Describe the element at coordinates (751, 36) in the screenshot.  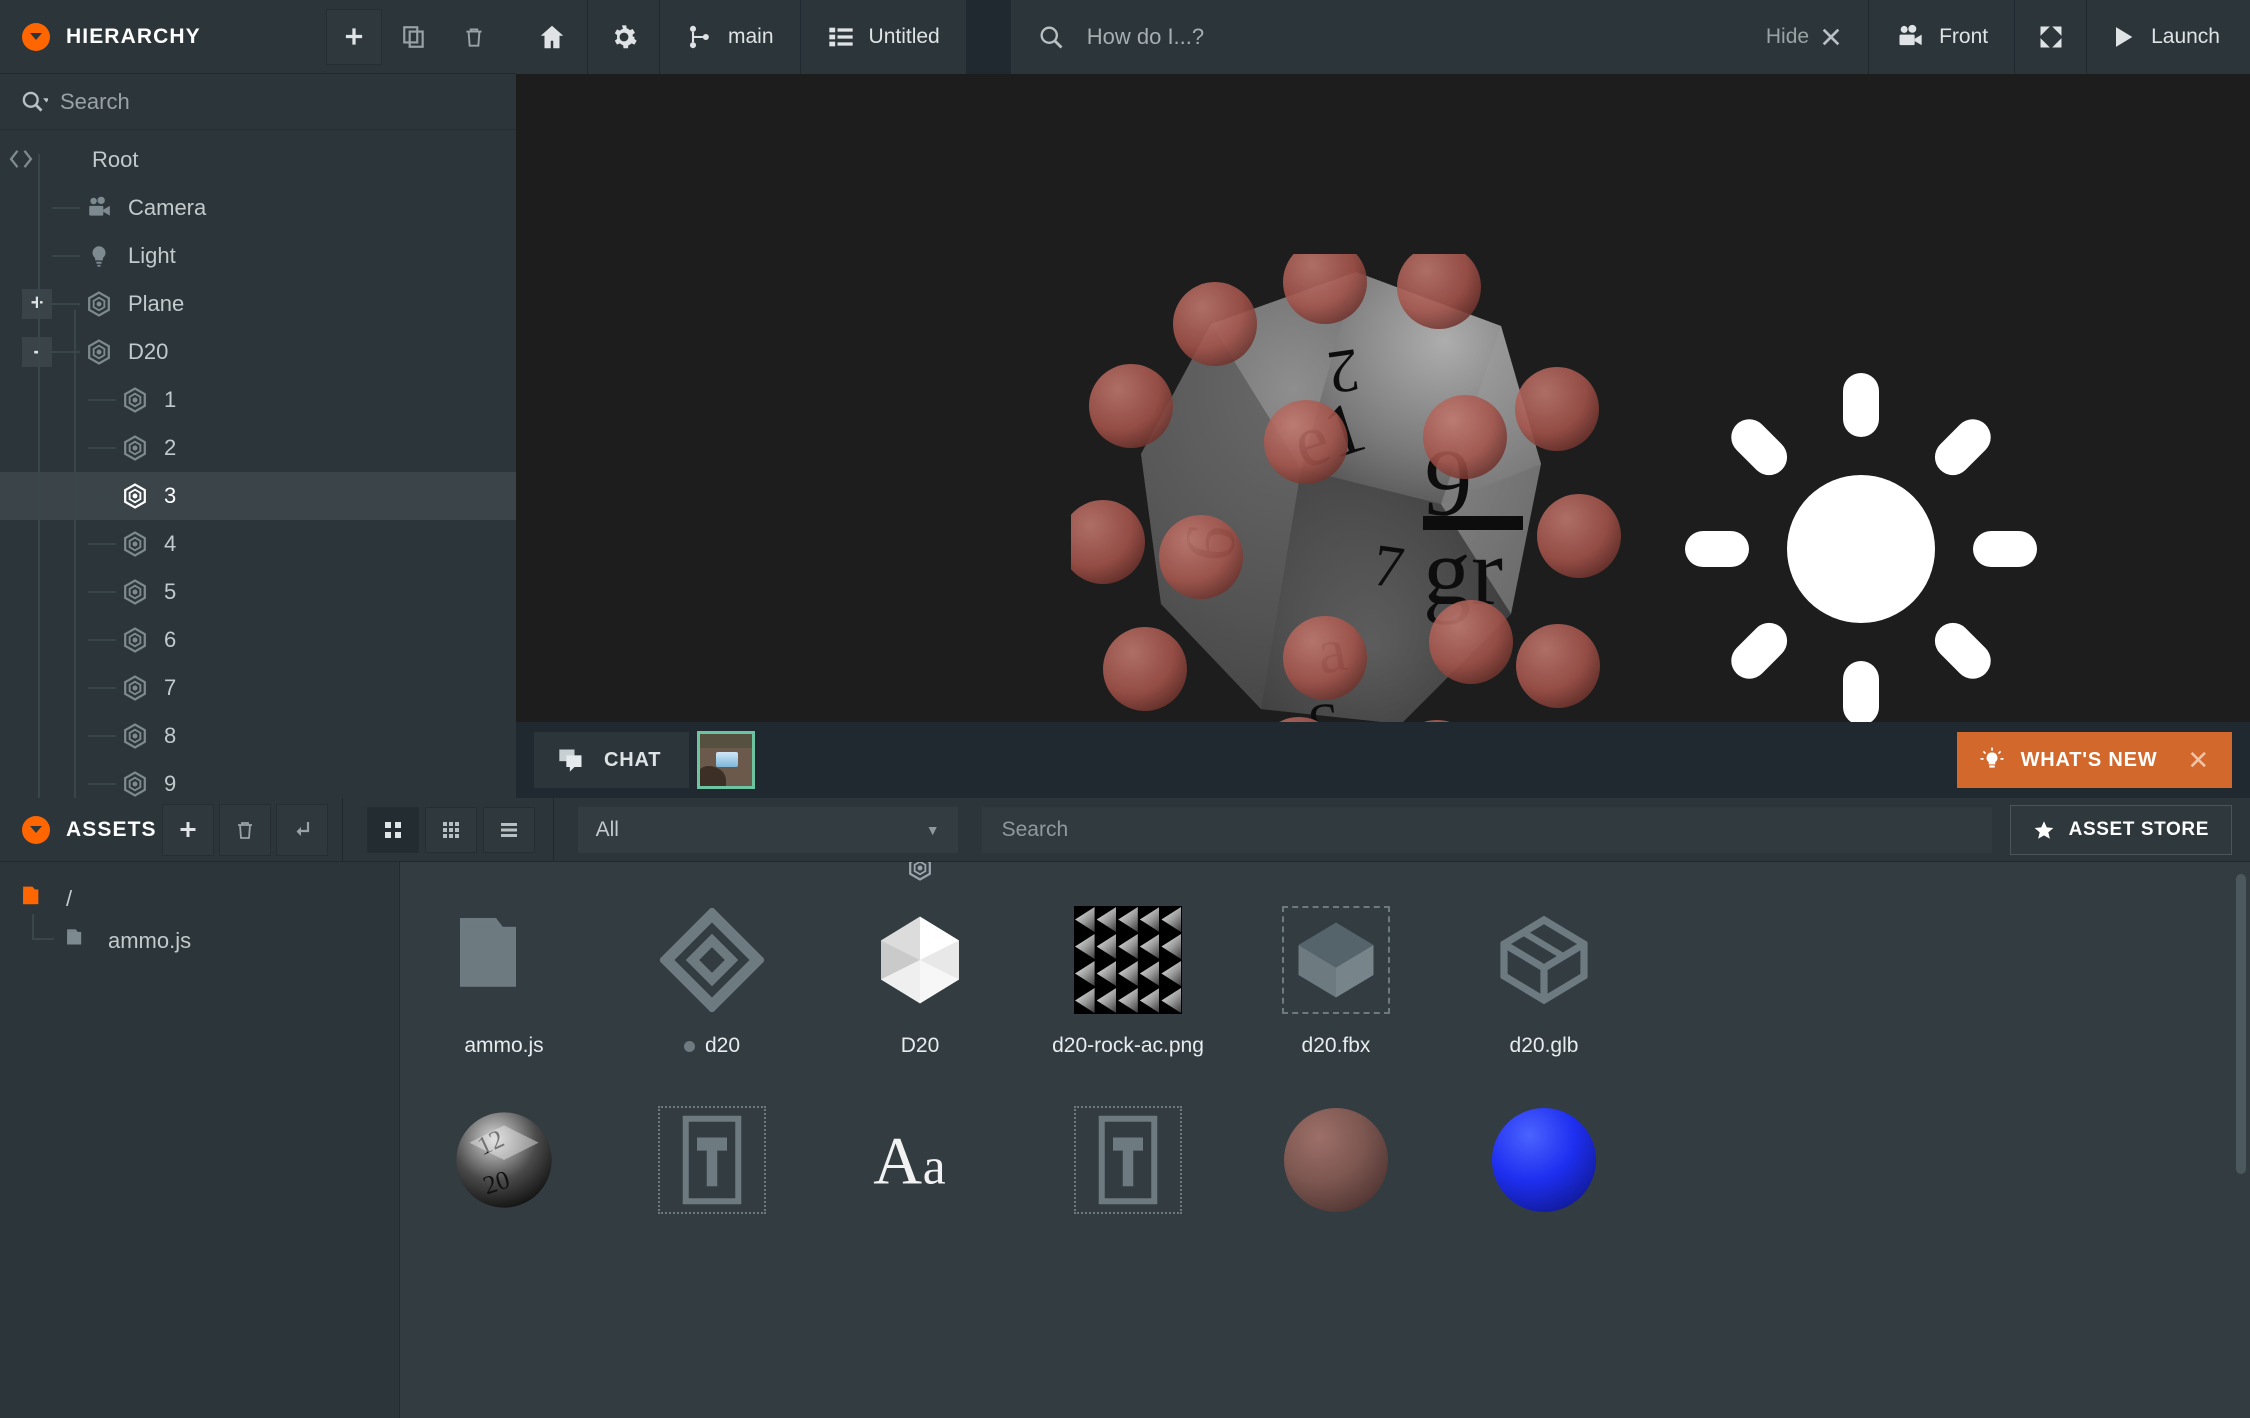
I see `branch-label: main` at that location.